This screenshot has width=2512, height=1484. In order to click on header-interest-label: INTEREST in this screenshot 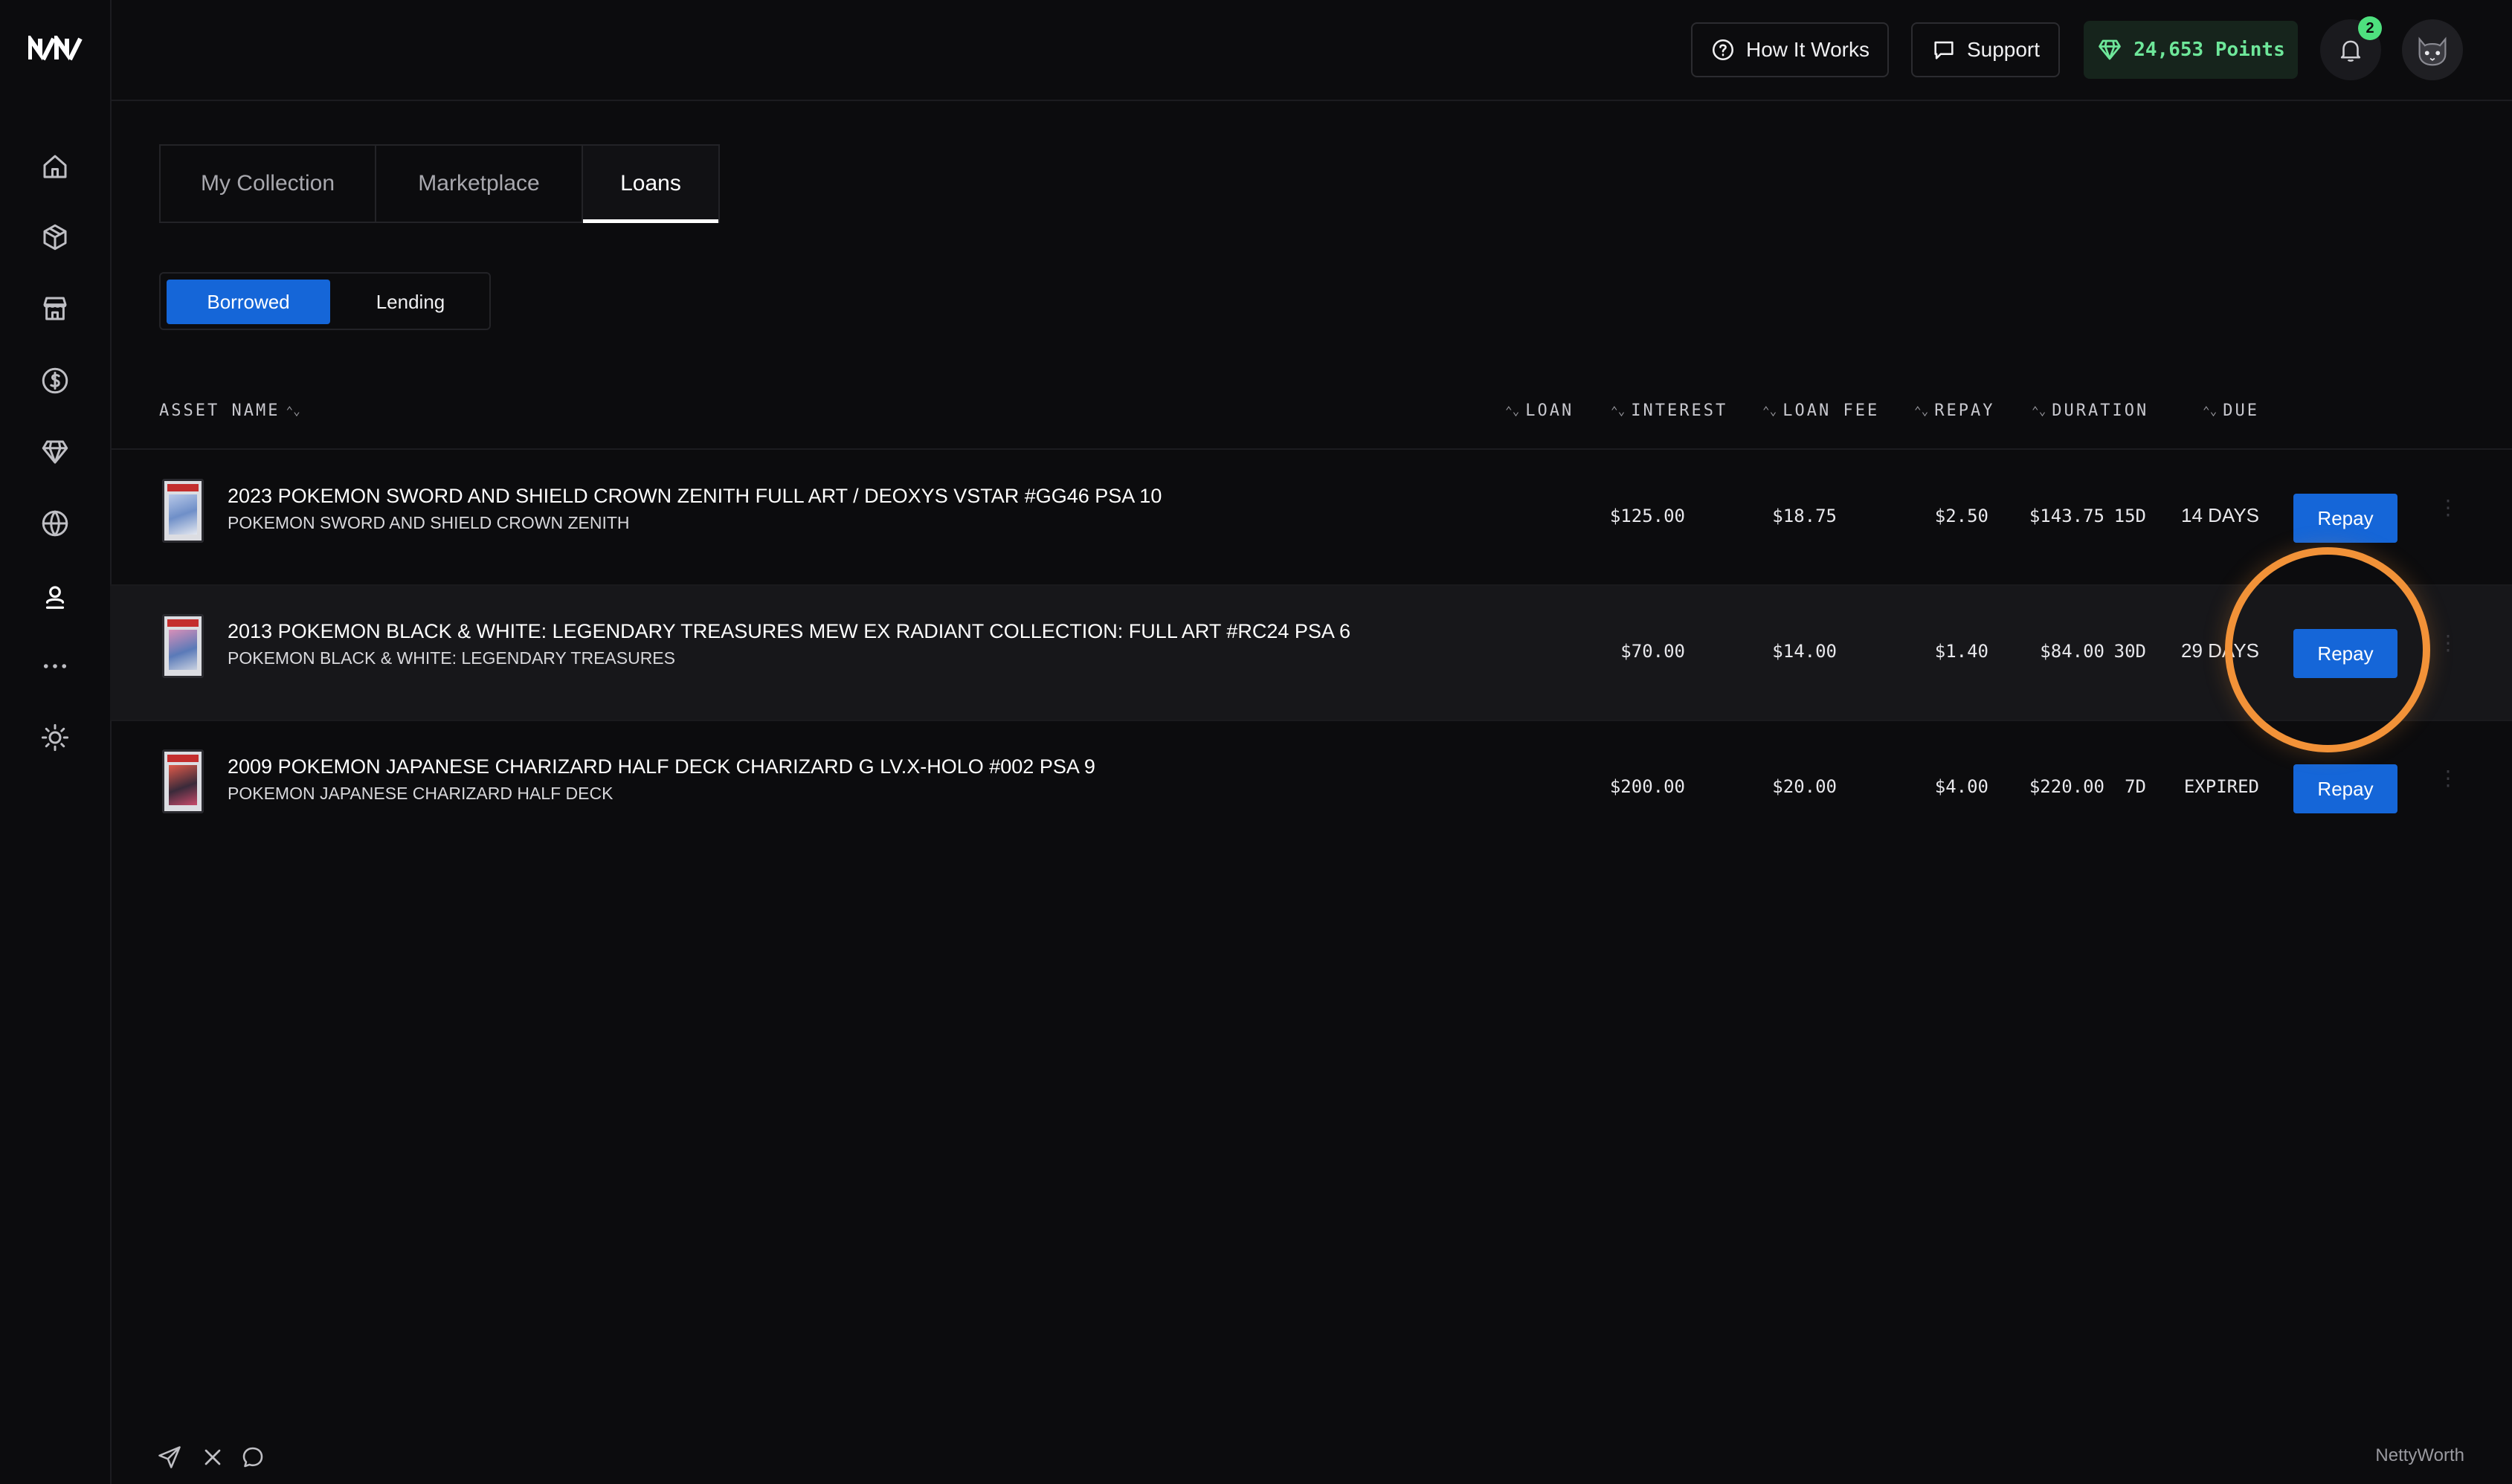, I will do `click(1679, 410)`.